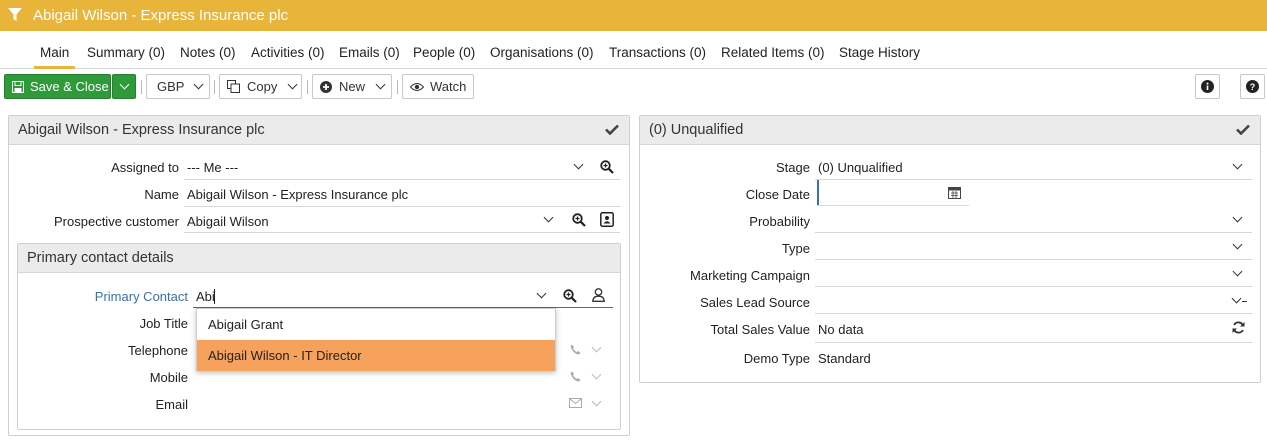  Describe the element at coordinates (369, 52) in the screenshot. I see `tab-emails: Emails (0)` at that location.